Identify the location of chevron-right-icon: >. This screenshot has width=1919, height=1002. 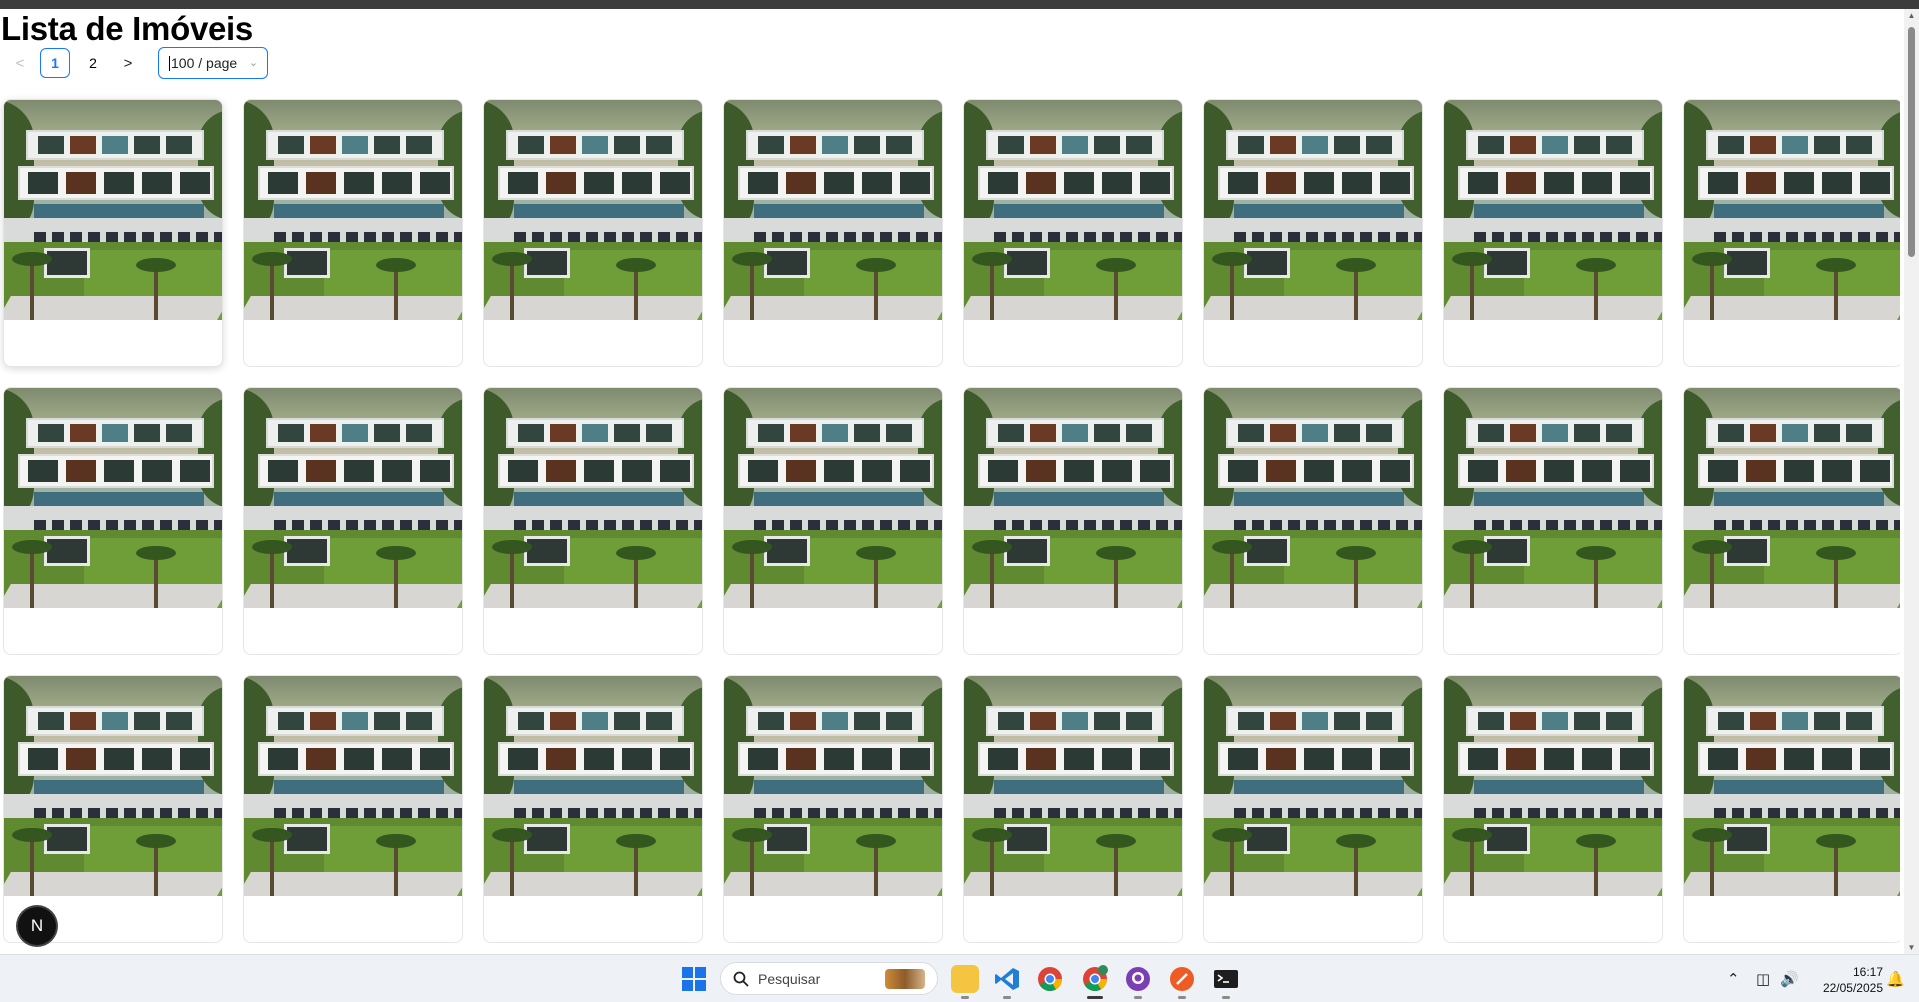
(128, 63).